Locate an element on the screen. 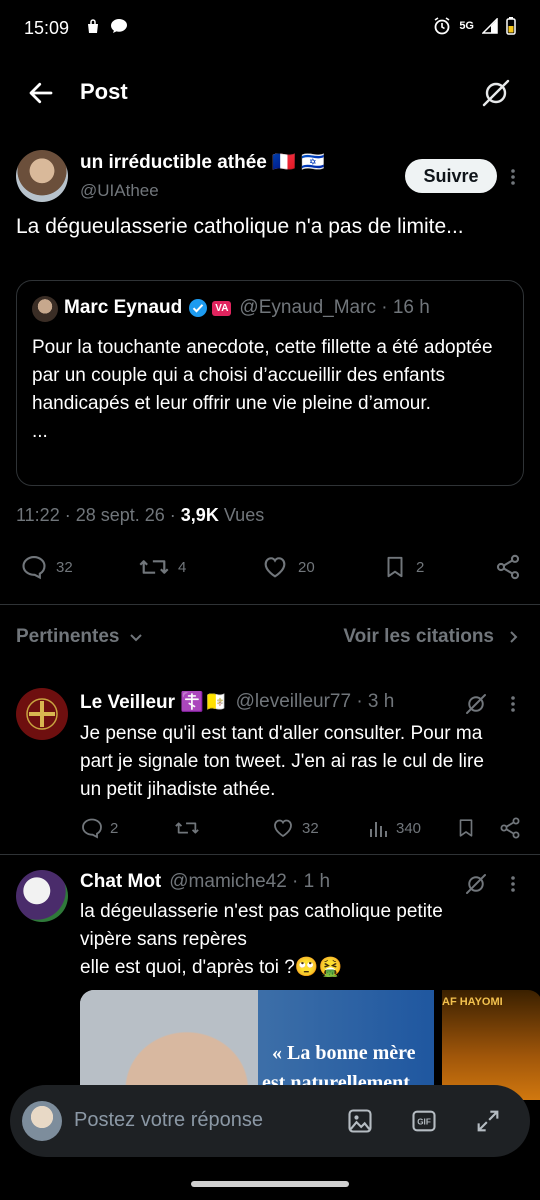 The width and height of the screenshot is (540, 1200). views-chart-icon is located at coordinates (378, 829).